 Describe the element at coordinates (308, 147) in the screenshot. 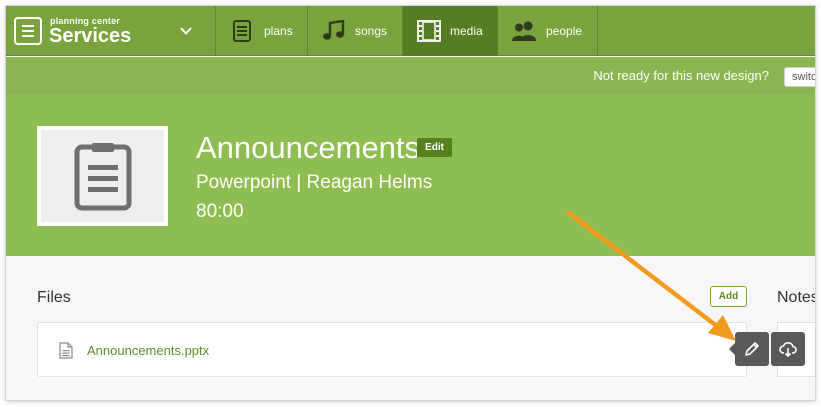

I see `media-title: Announcements` at that location.